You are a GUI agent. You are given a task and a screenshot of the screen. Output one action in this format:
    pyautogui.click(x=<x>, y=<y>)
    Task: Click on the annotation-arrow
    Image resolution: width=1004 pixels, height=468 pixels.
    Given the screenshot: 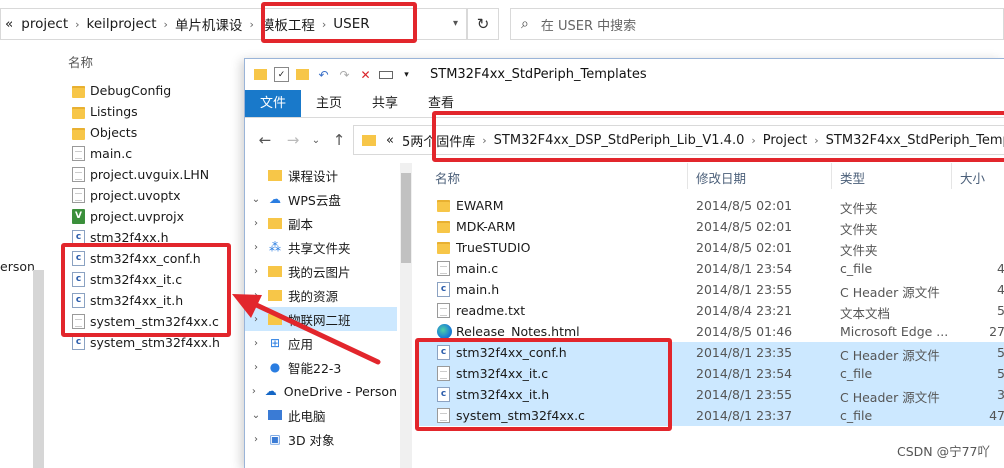 What is the action you would take?
    pyautogui.click(x=306, y=329)
    